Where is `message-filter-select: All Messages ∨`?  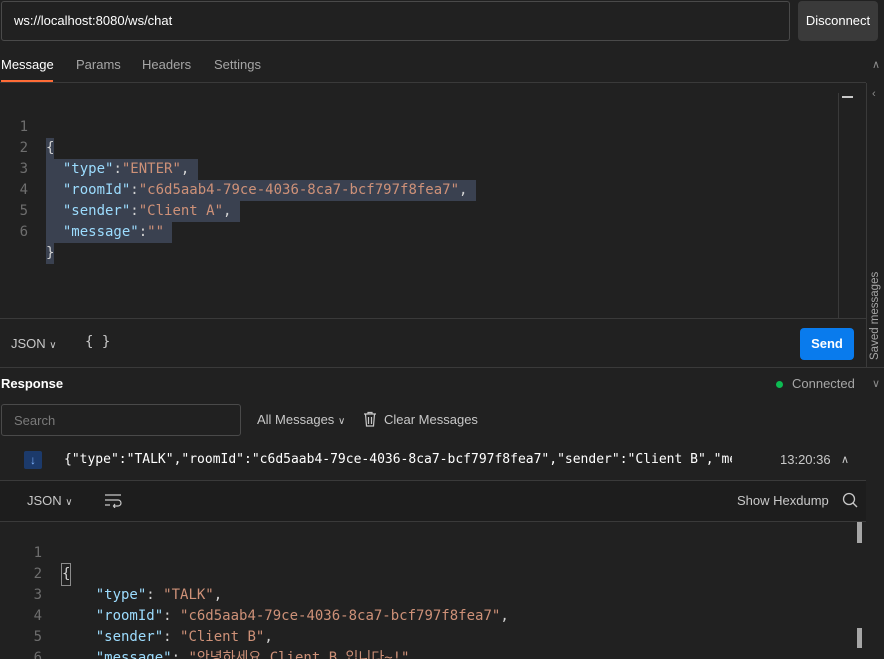
message-filter-select: All Messages ∨ is located at coordinates (301, 419).